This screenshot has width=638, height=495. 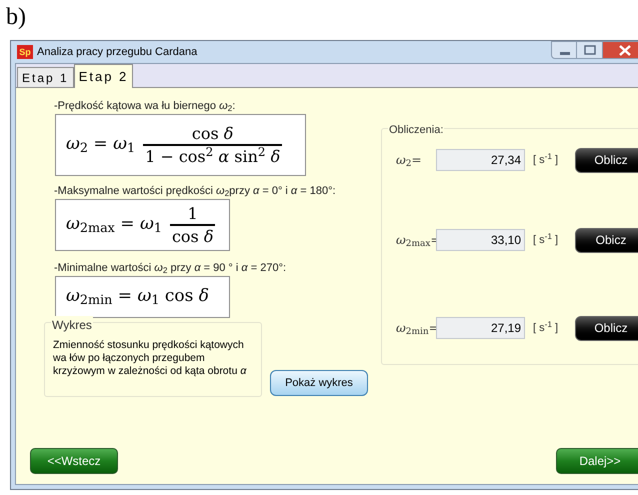 I want to click on fraction-denominator: 1 − cos$^{2}$ α sin$^{2}$ δ, so click(x=212, y=155).